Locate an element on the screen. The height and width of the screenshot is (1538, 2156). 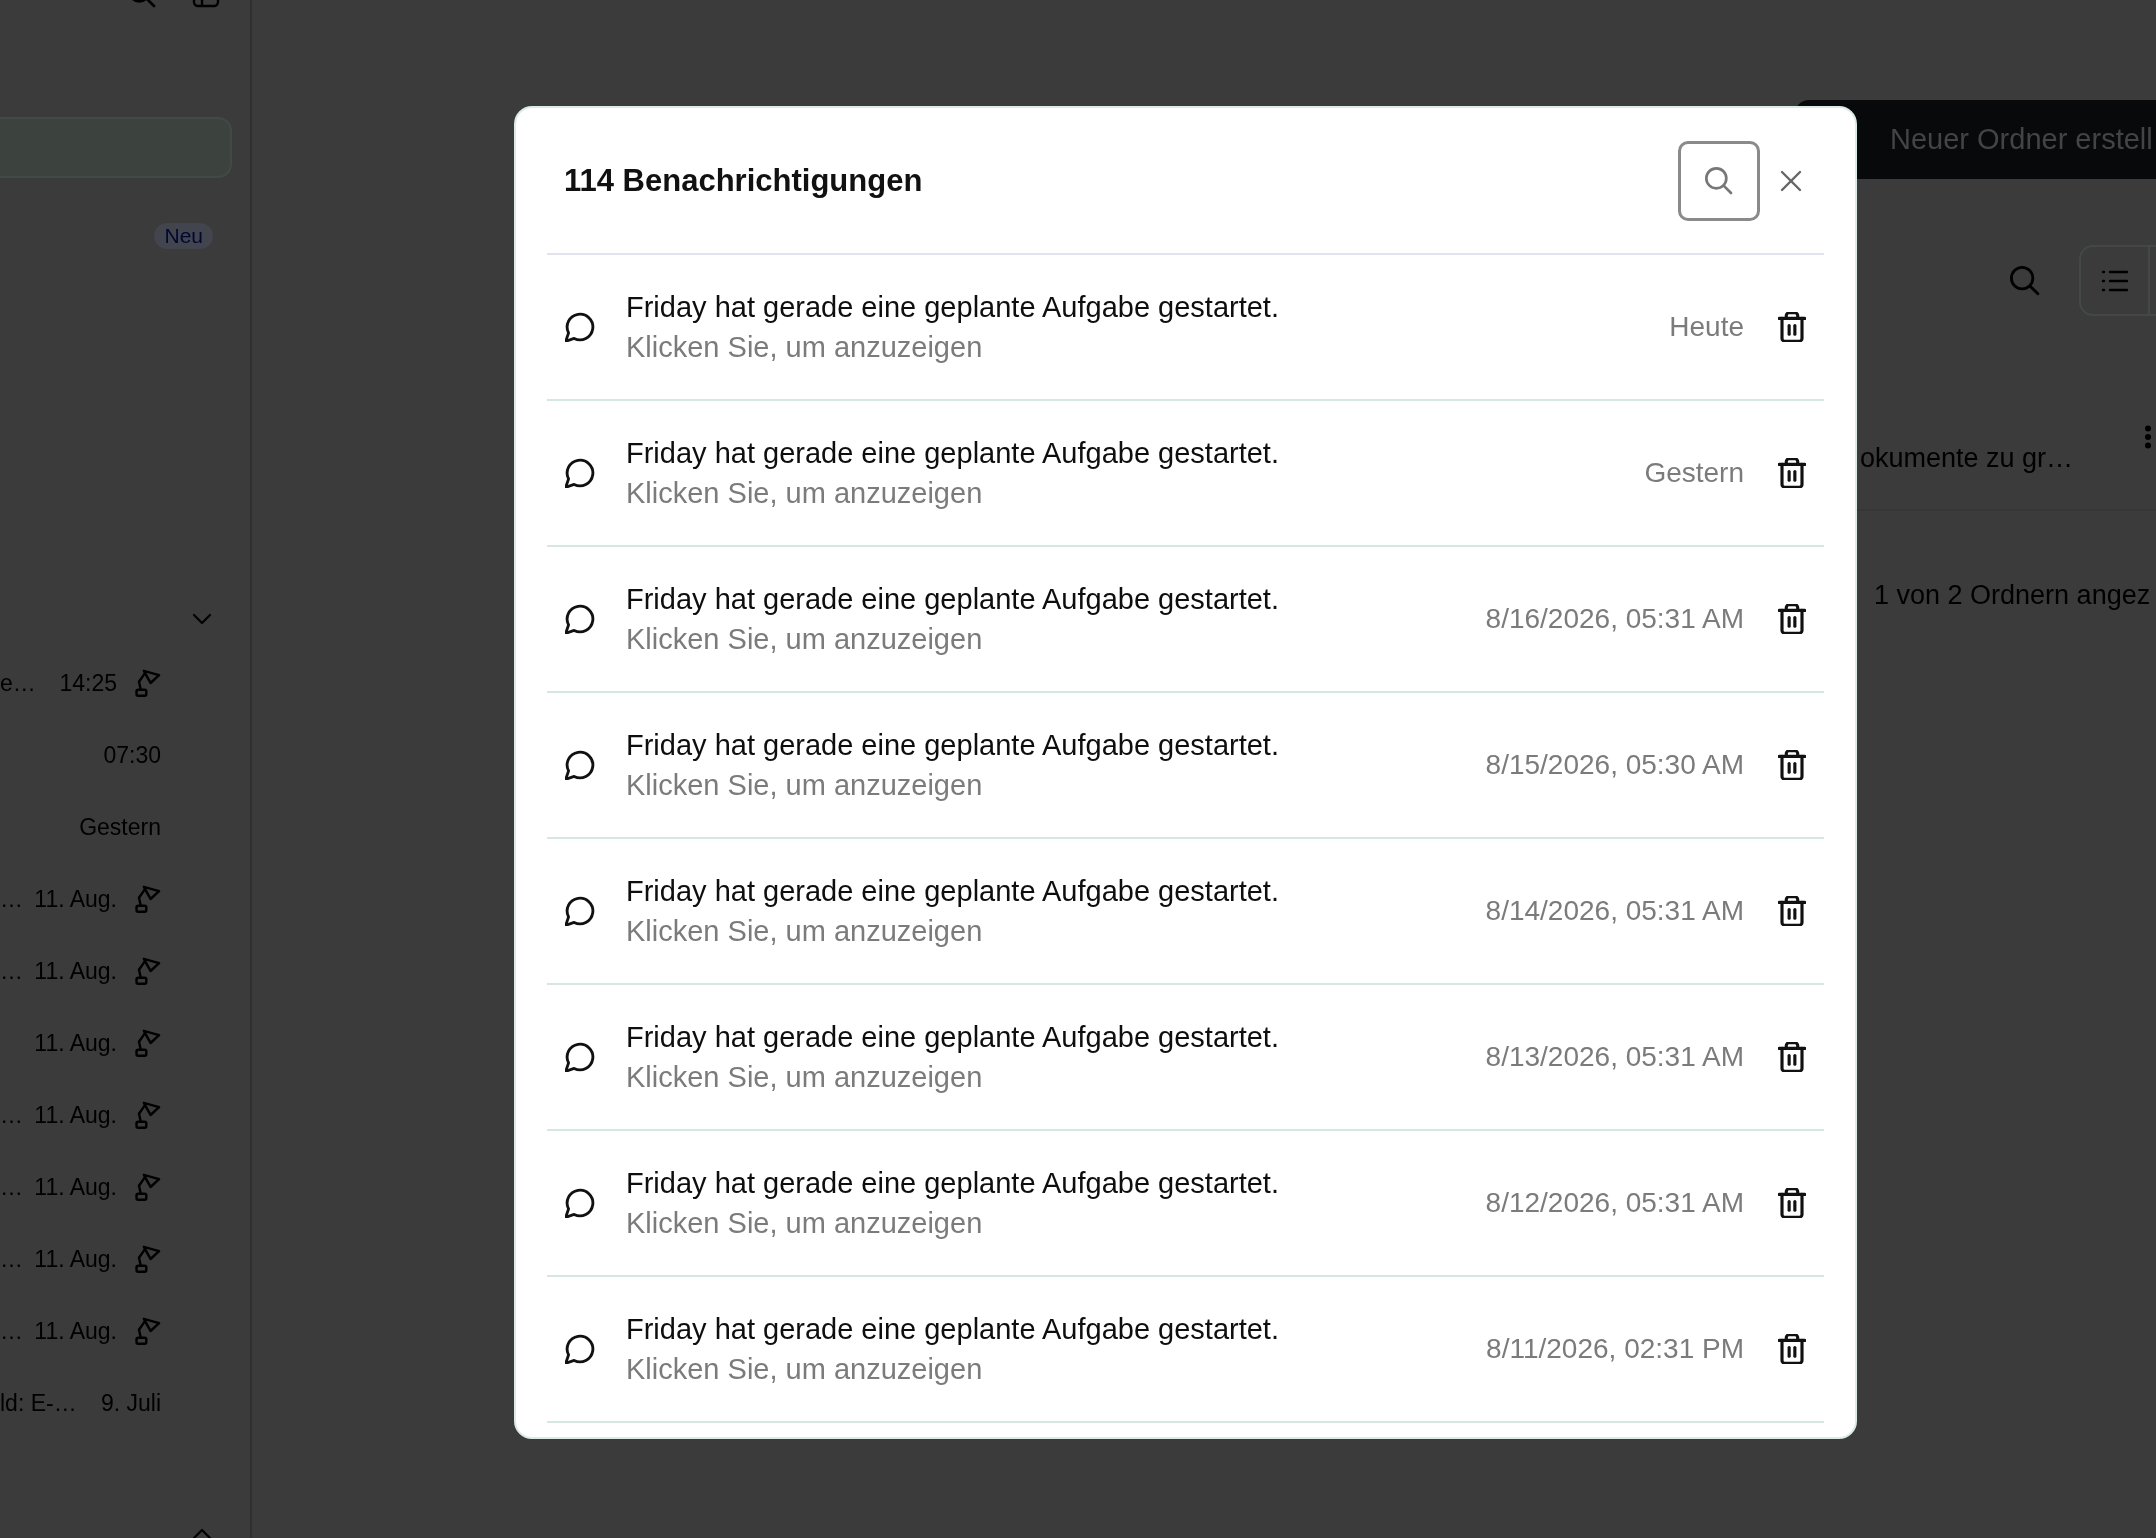
folder-count-text: 1 von 2 Ordnern angez is located at coordinates (2012, 595).